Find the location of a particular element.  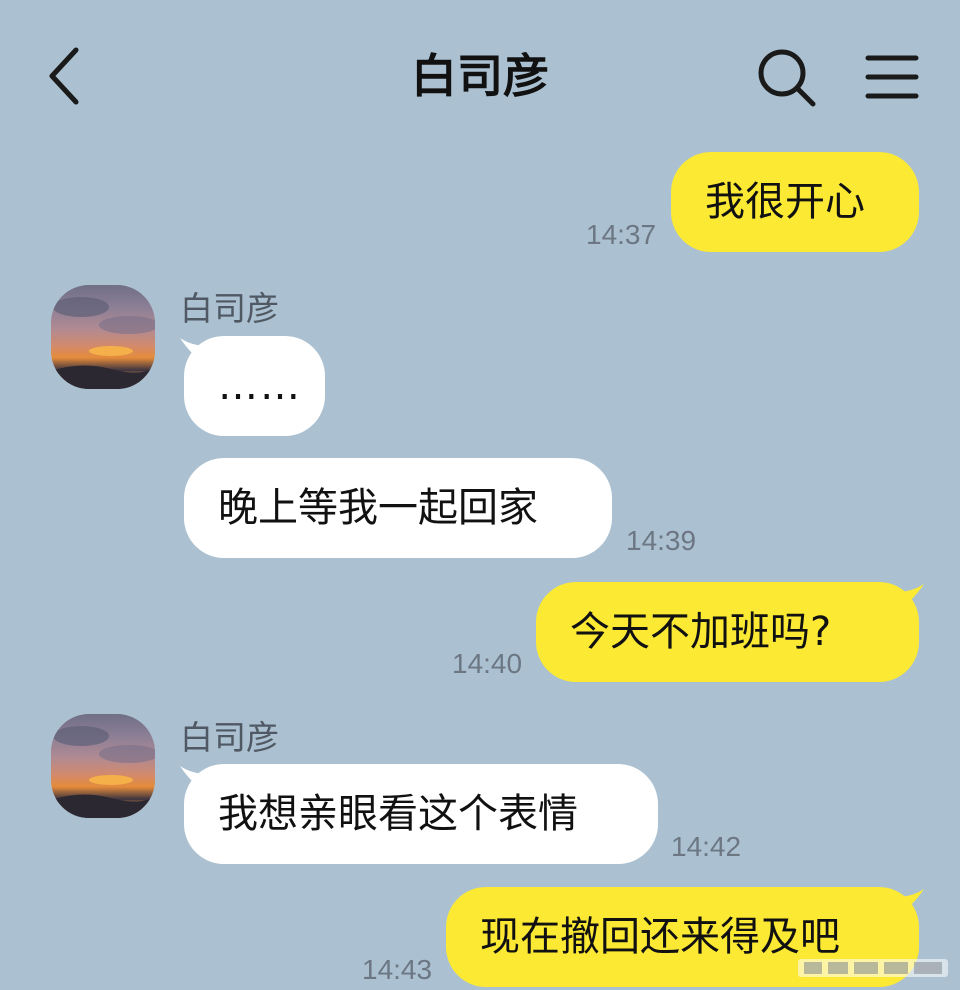

search-icon is located at coordinates (787, 78).